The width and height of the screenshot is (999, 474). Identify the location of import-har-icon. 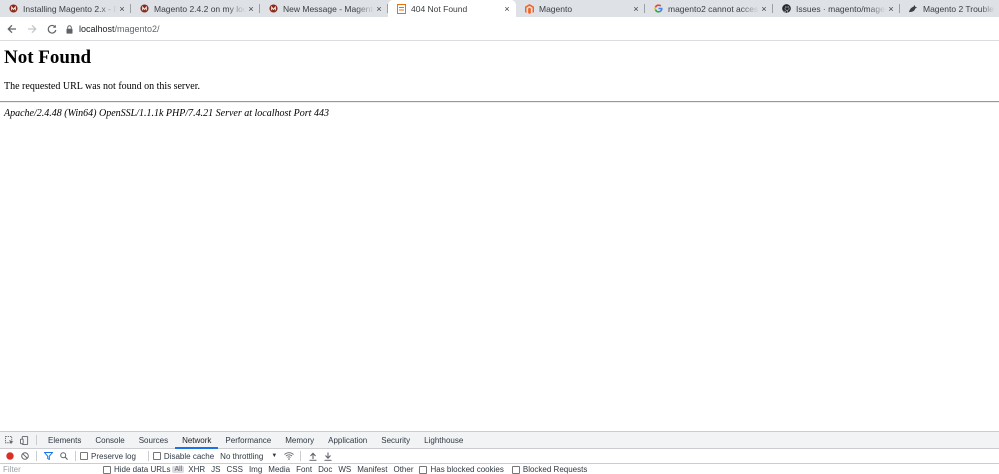
(312, 456).